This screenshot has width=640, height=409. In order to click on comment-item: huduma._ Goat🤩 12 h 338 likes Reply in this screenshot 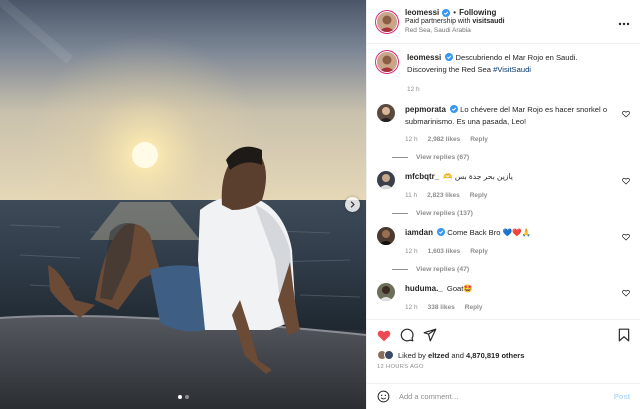, I will do `click(503, 297)`.